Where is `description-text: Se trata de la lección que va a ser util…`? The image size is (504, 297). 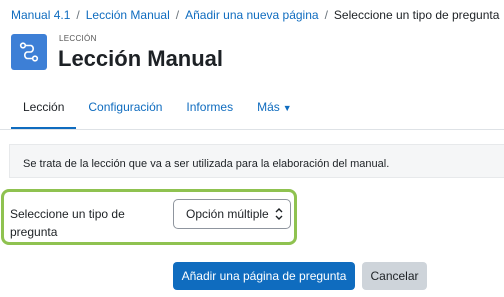
description-text: Se trata de la lección que va a ser util… is located at coordinates (206, 164).